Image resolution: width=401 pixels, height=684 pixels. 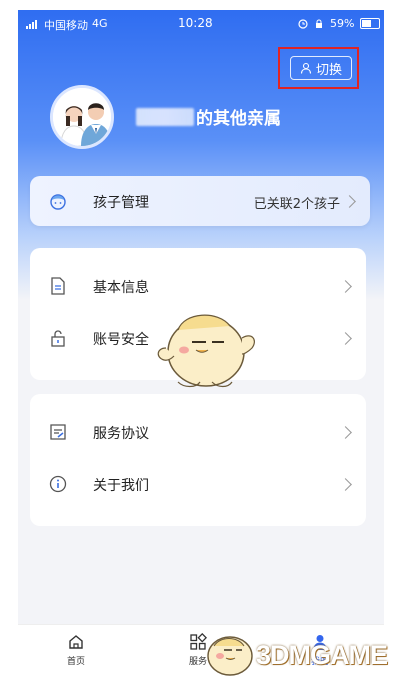 I want to click on status-bar: 中国移动 4G 10:28 59%, so click(x=201, y=23).